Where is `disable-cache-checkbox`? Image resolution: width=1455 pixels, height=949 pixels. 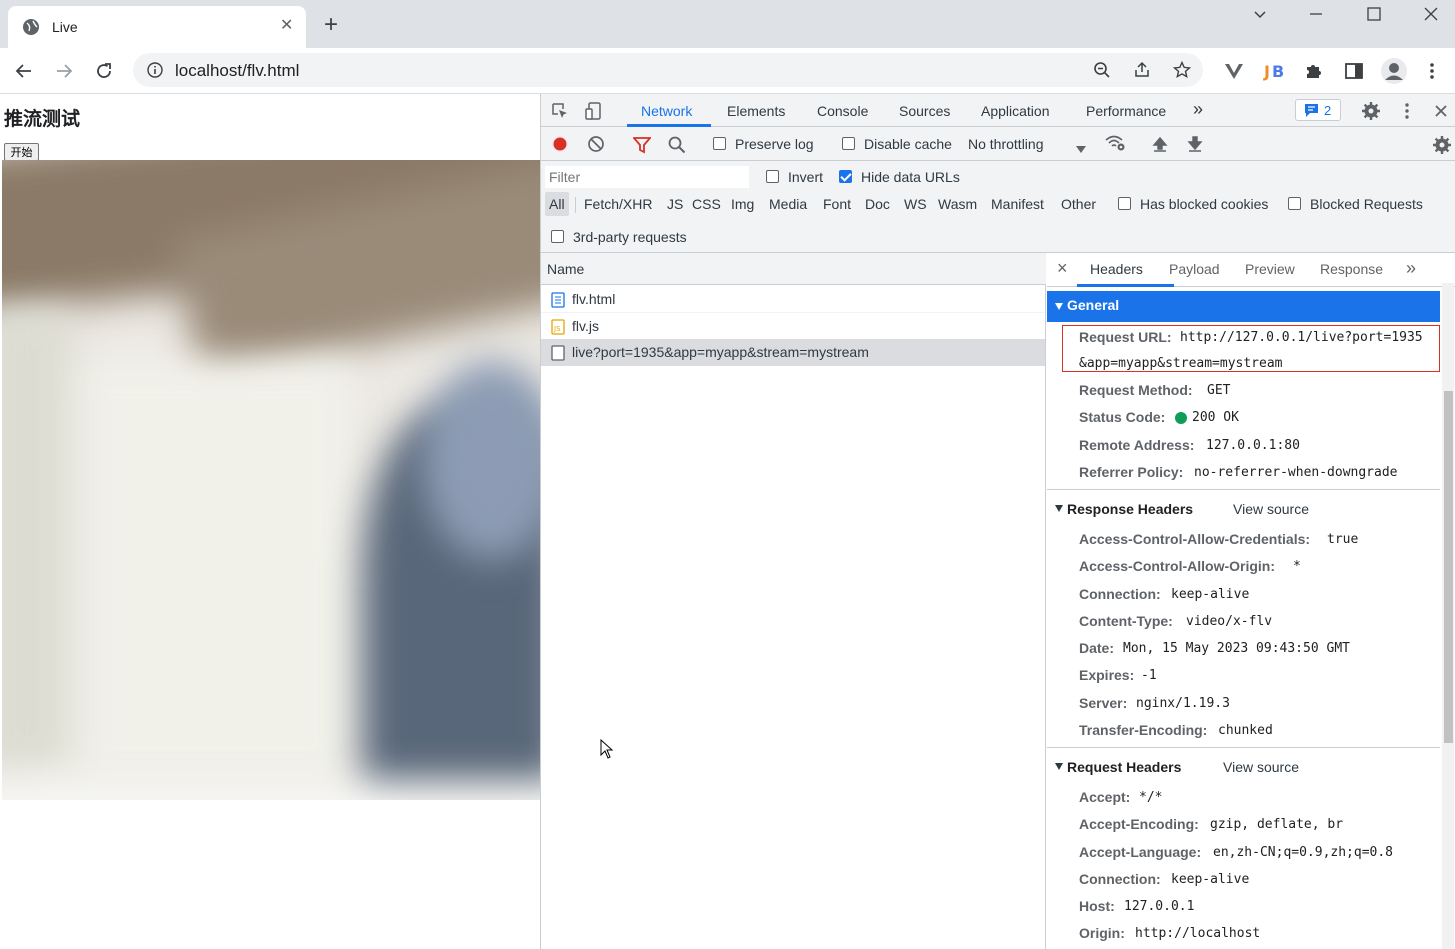 disable-cache-checkbox is located at coordinates (848, 143).